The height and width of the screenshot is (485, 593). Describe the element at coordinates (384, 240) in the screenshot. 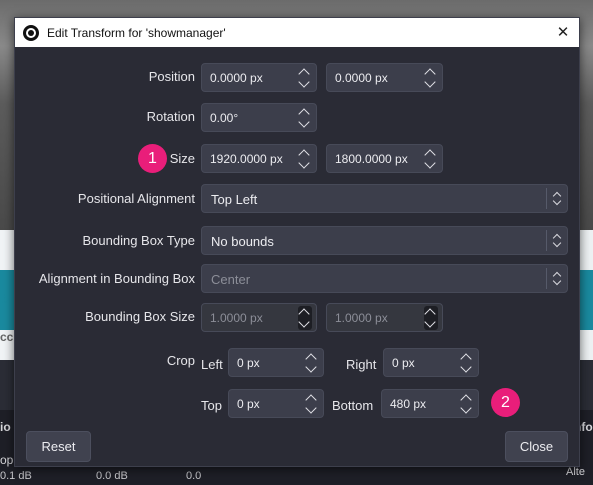

I see `bounding-box-type-select: No bounds` at that location.